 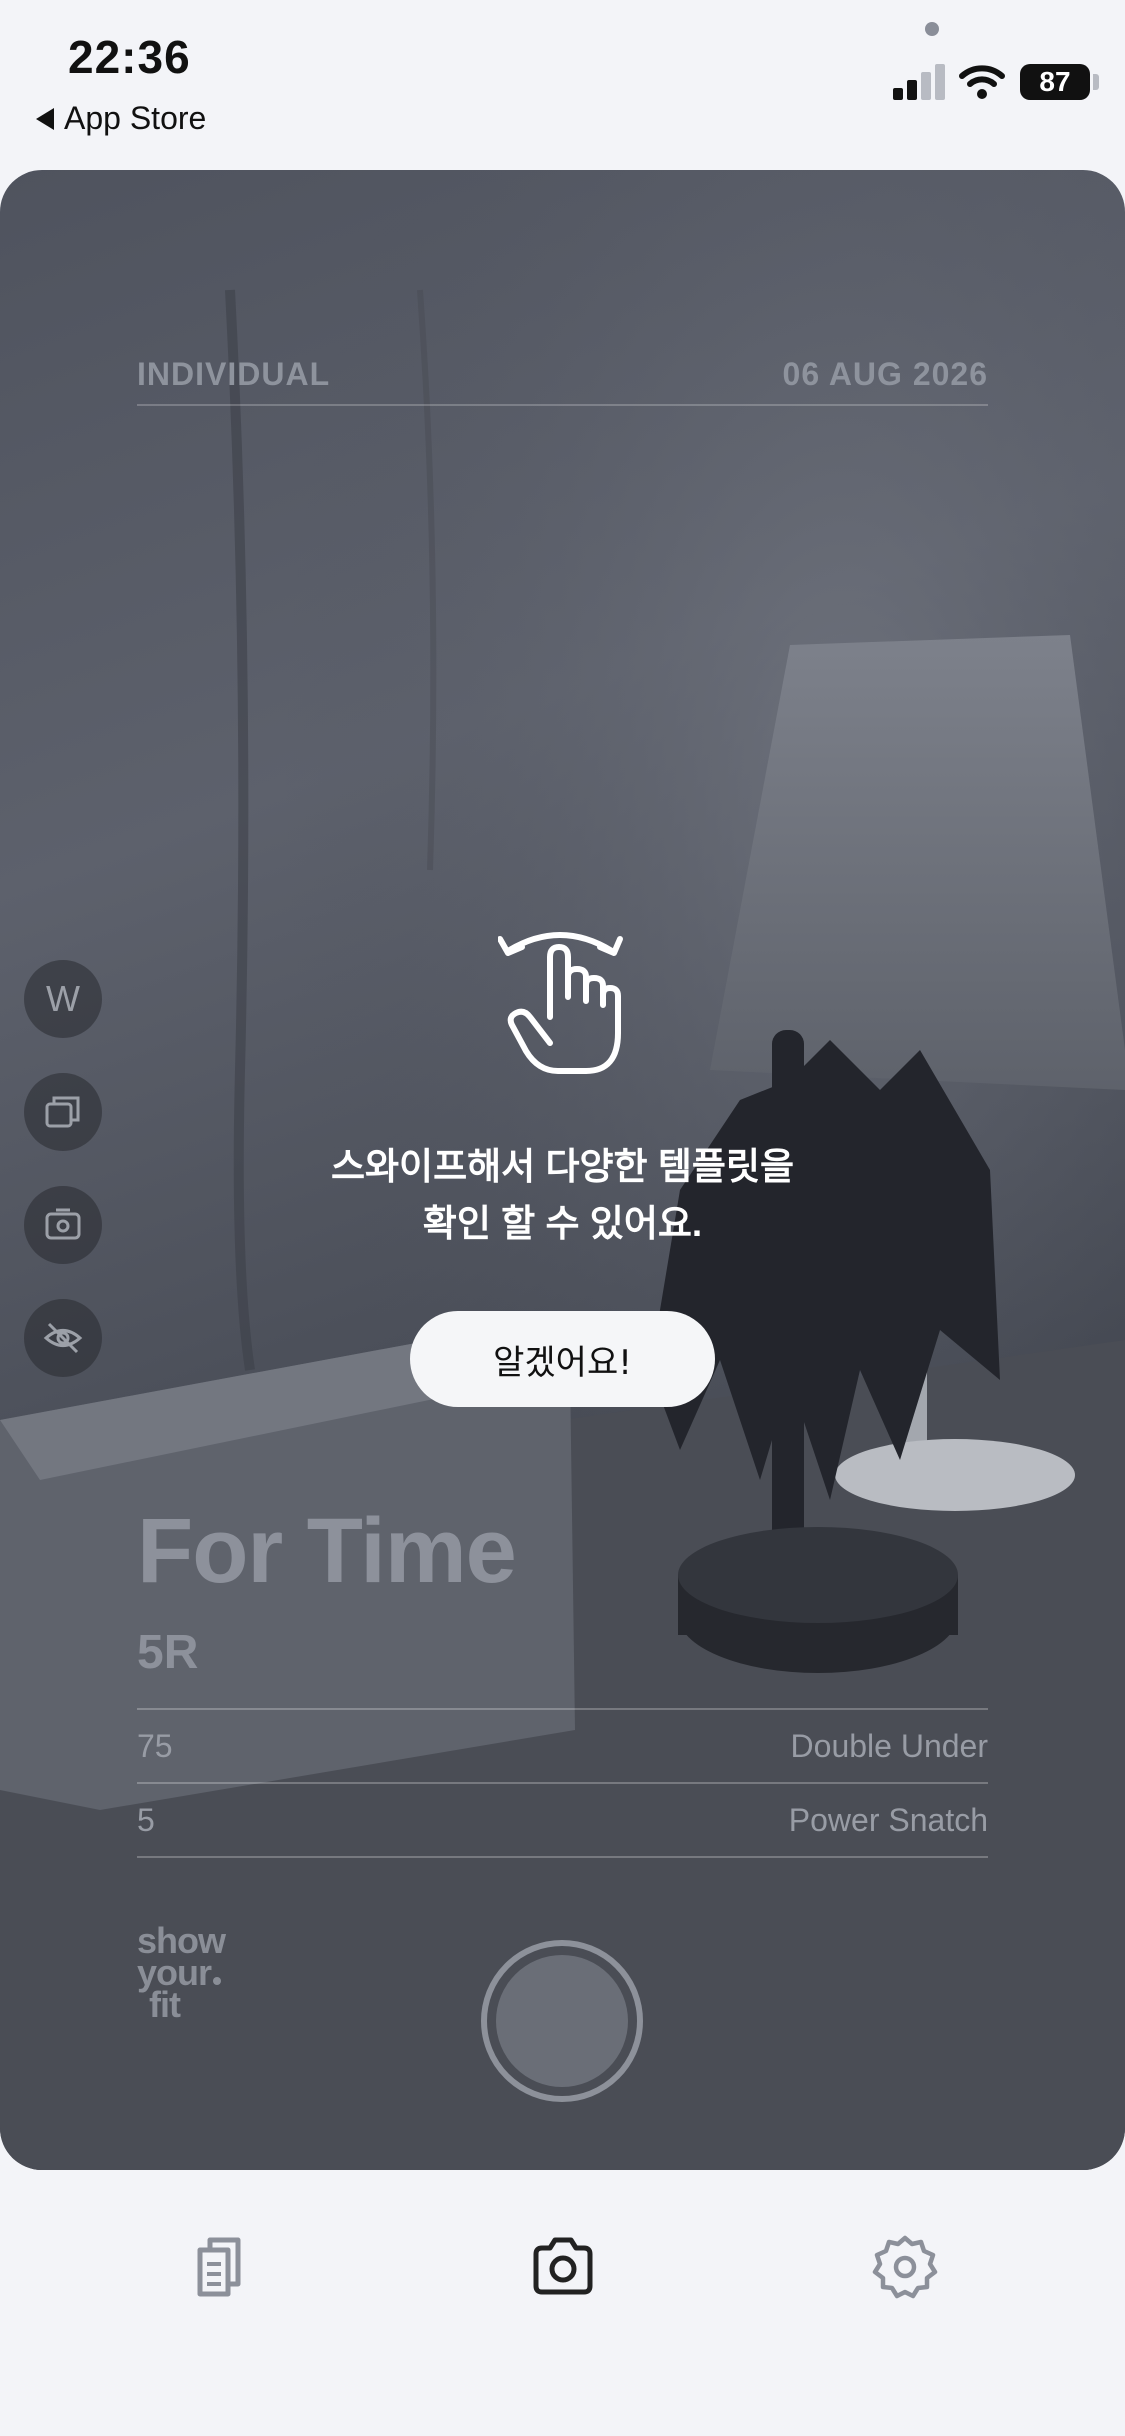 What do you see at coordinates (905, 2267) in the screenshot?
I see `gear-icon` at bounding box center [905, 2267].